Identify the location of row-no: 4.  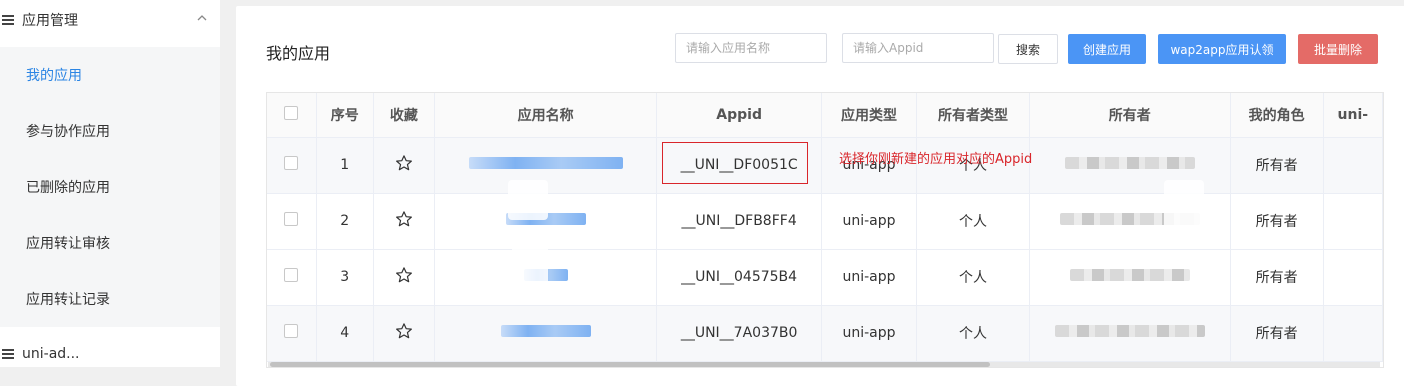
(345, 333).